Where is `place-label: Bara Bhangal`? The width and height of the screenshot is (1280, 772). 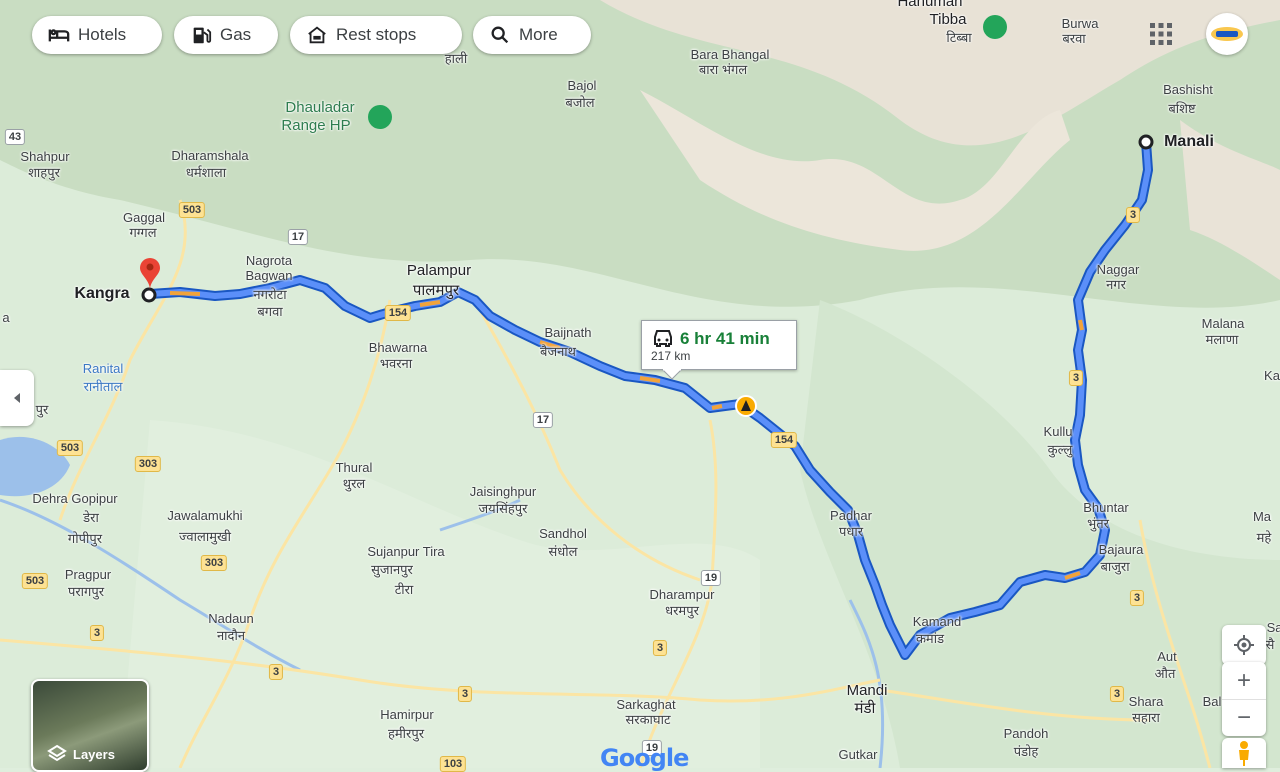 place-label: Bara Bhangal is located at coordinates (730, 54).